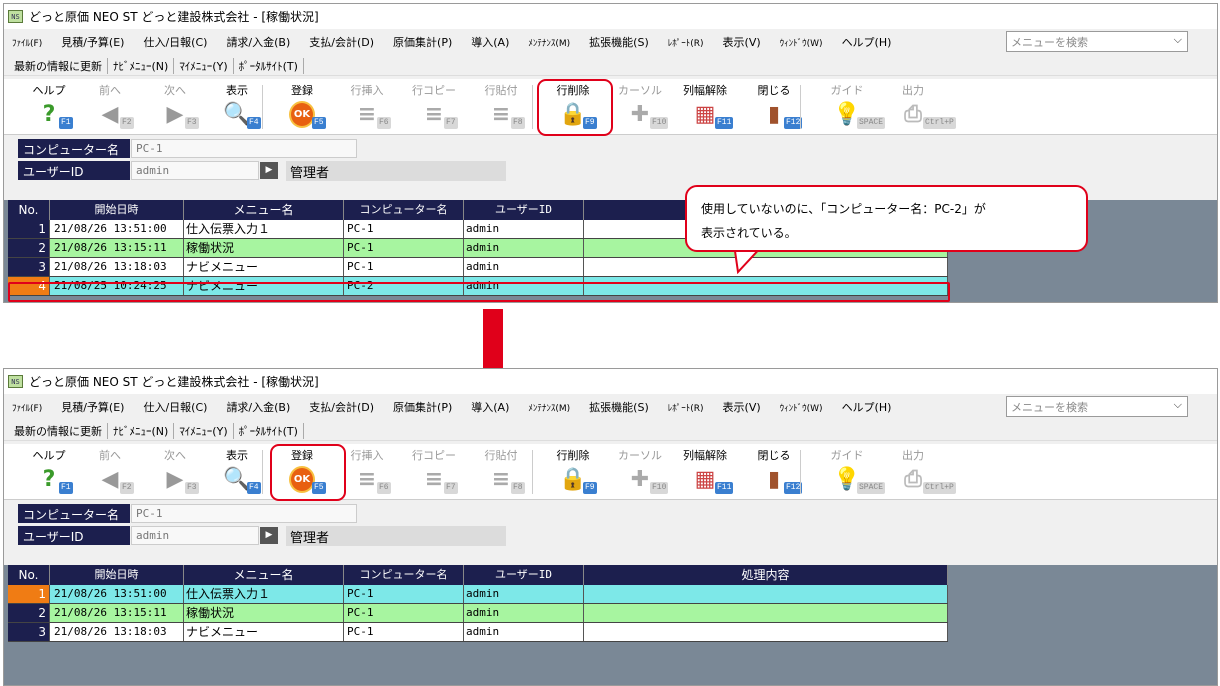 The image size is (1220, 686). I want to click on table-row: 2 21/08/26 13:15:11 稼働状況 PC-1 admin, so click(478, 613).